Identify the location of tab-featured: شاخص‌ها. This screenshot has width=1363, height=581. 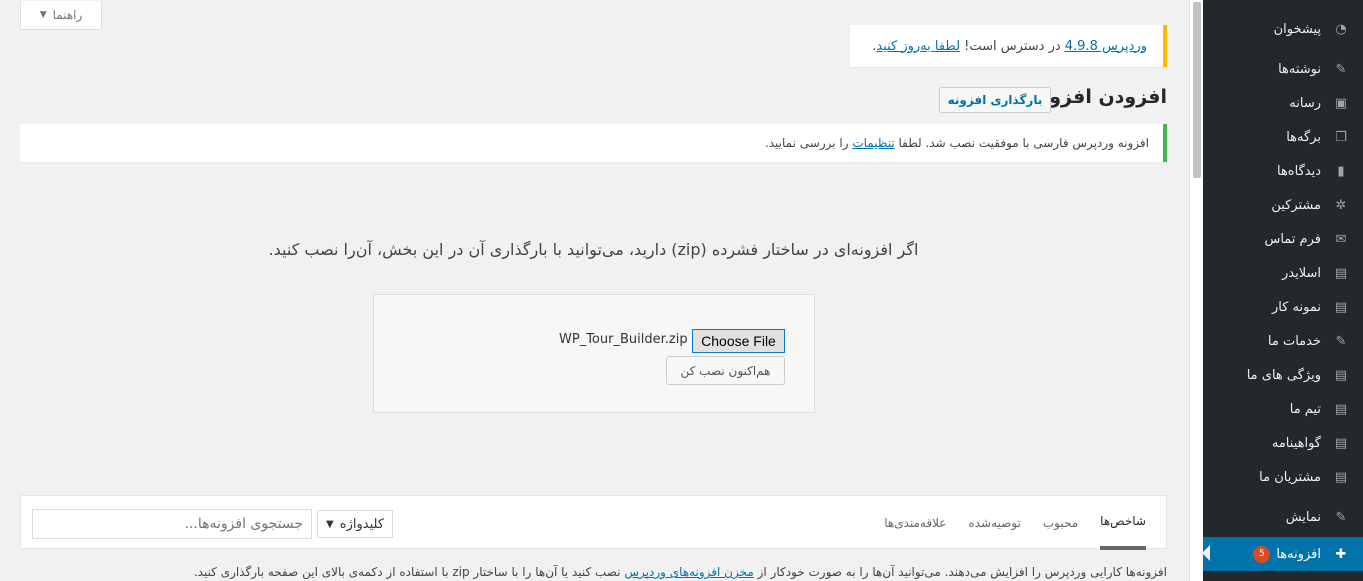
(1123, 523).